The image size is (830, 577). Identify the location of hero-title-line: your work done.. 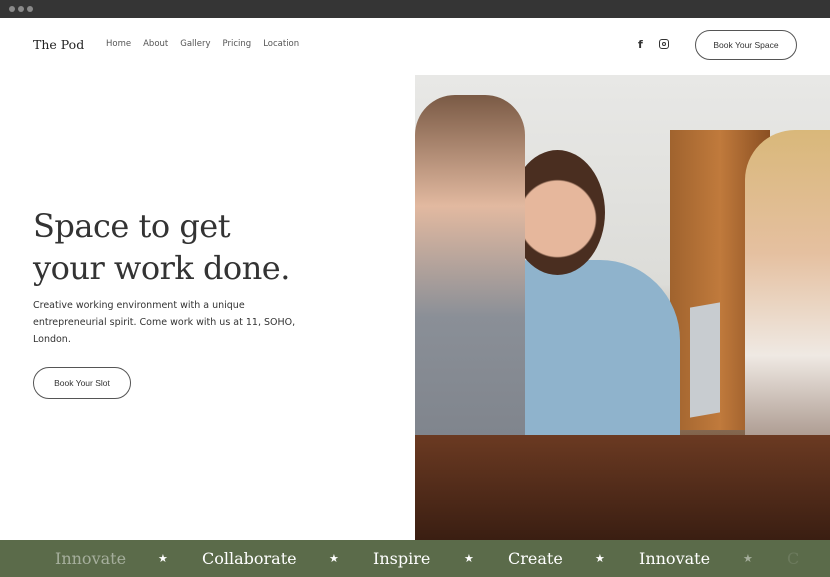
(161, 268).